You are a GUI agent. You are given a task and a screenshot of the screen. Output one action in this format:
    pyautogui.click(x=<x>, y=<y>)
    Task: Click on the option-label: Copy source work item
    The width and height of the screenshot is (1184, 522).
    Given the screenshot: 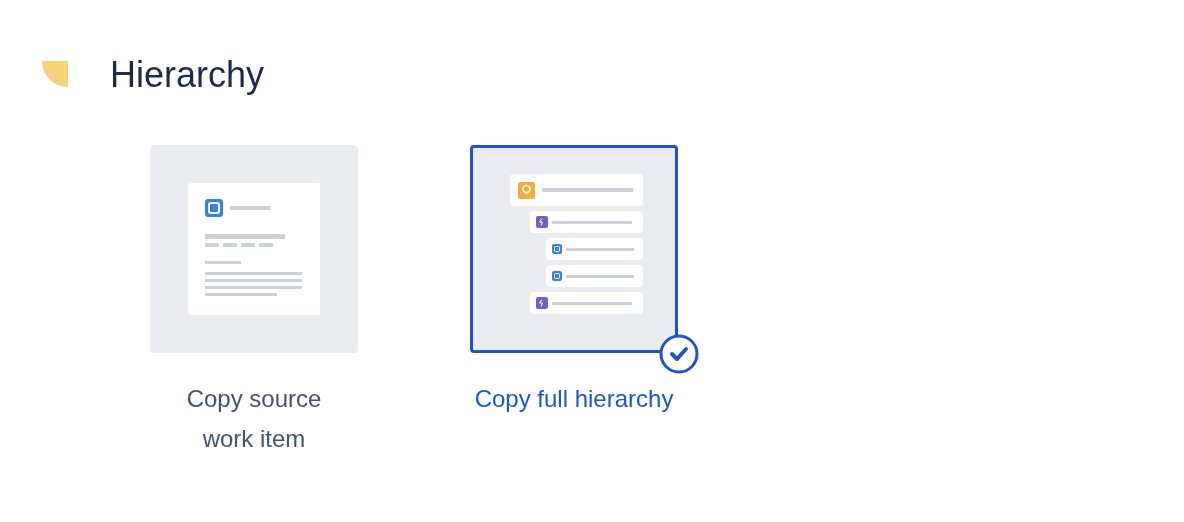 What is the action you would take?
    pyautogui.click(x=254, y=419)
    